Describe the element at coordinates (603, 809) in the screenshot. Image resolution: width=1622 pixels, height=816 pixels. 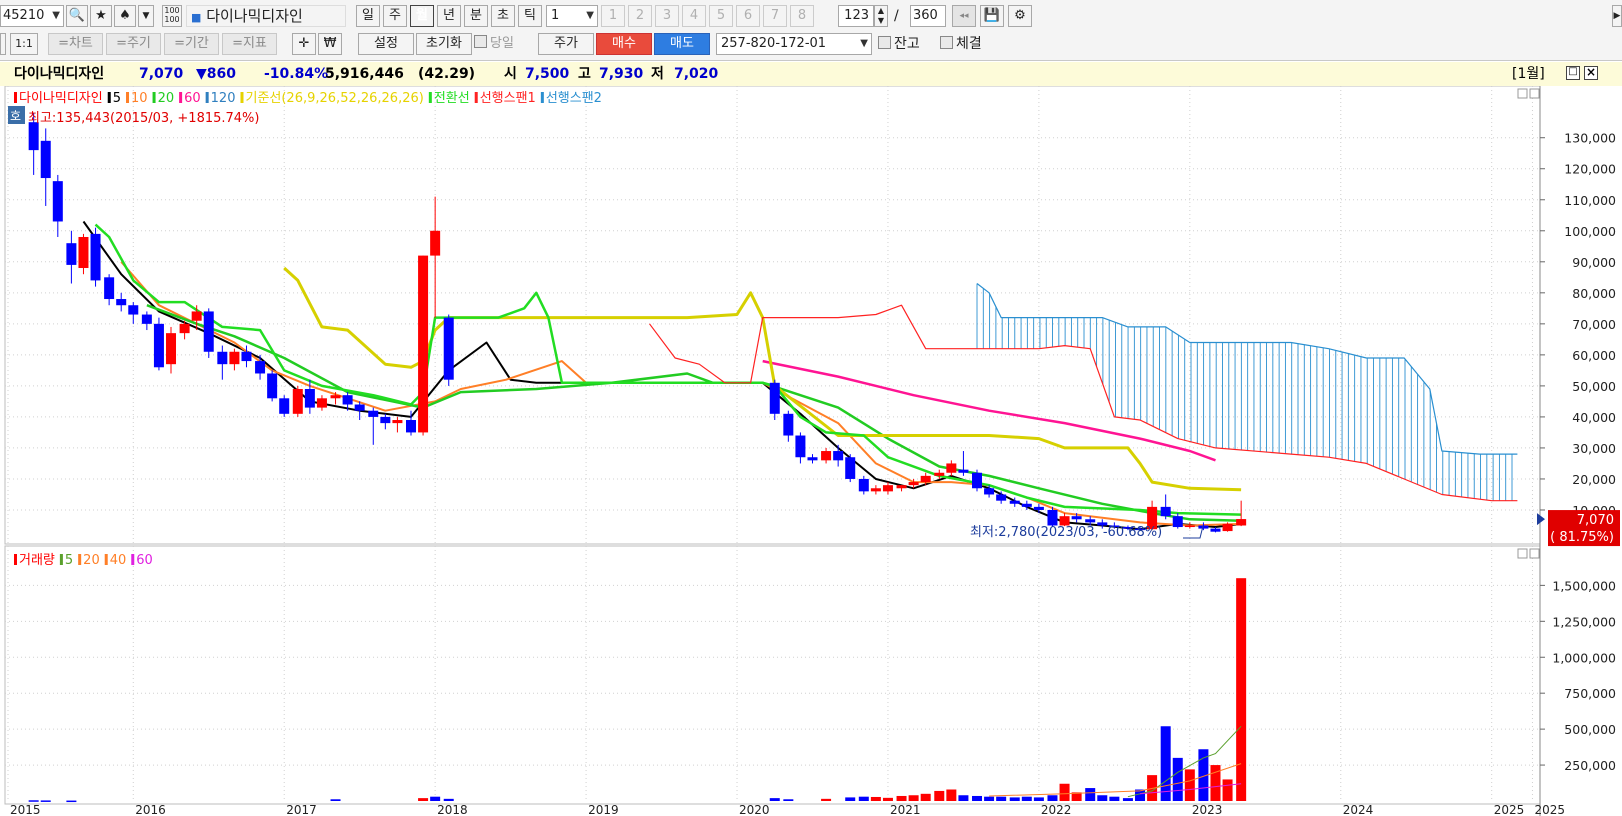
I see `x-tick-label: 2019` at that location.